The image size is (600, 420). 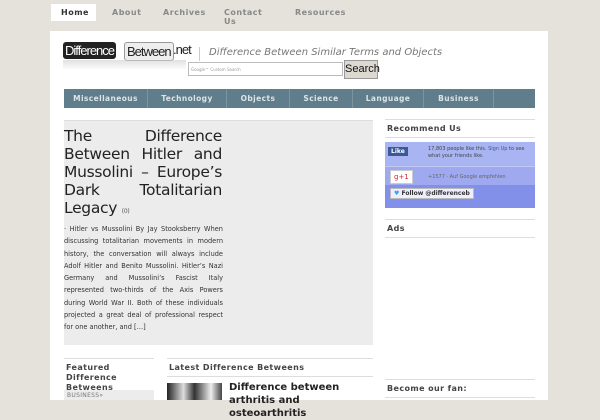 I want to click on twitter-follow: ♥ Follow @differenceb, so click(x=460, y=196).